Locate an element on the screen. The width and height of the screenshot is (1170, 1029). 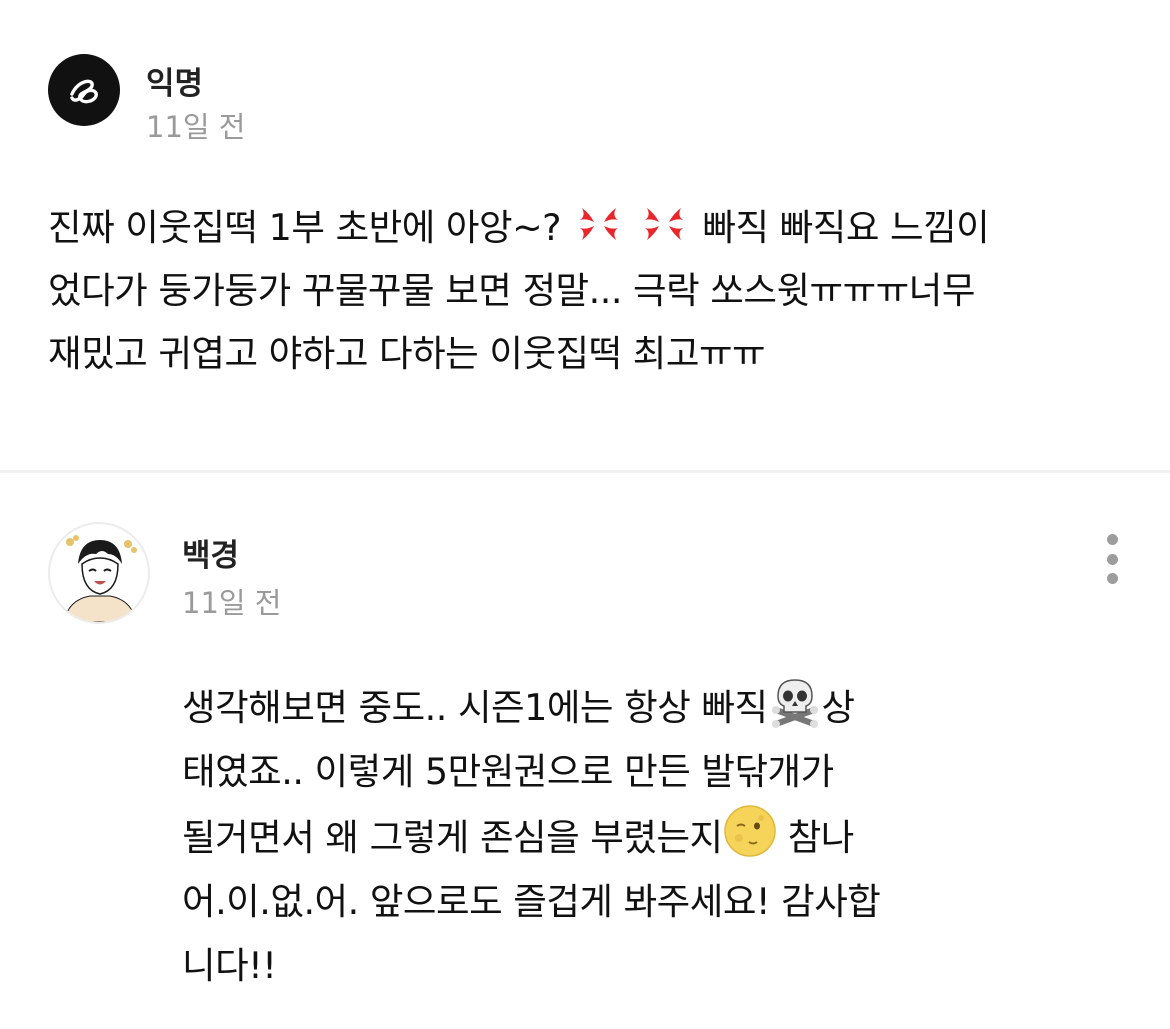
reply-text-part: 될거면서 왜 그렇게 존심을 부렸는지 is located at coordinates (452, 837).